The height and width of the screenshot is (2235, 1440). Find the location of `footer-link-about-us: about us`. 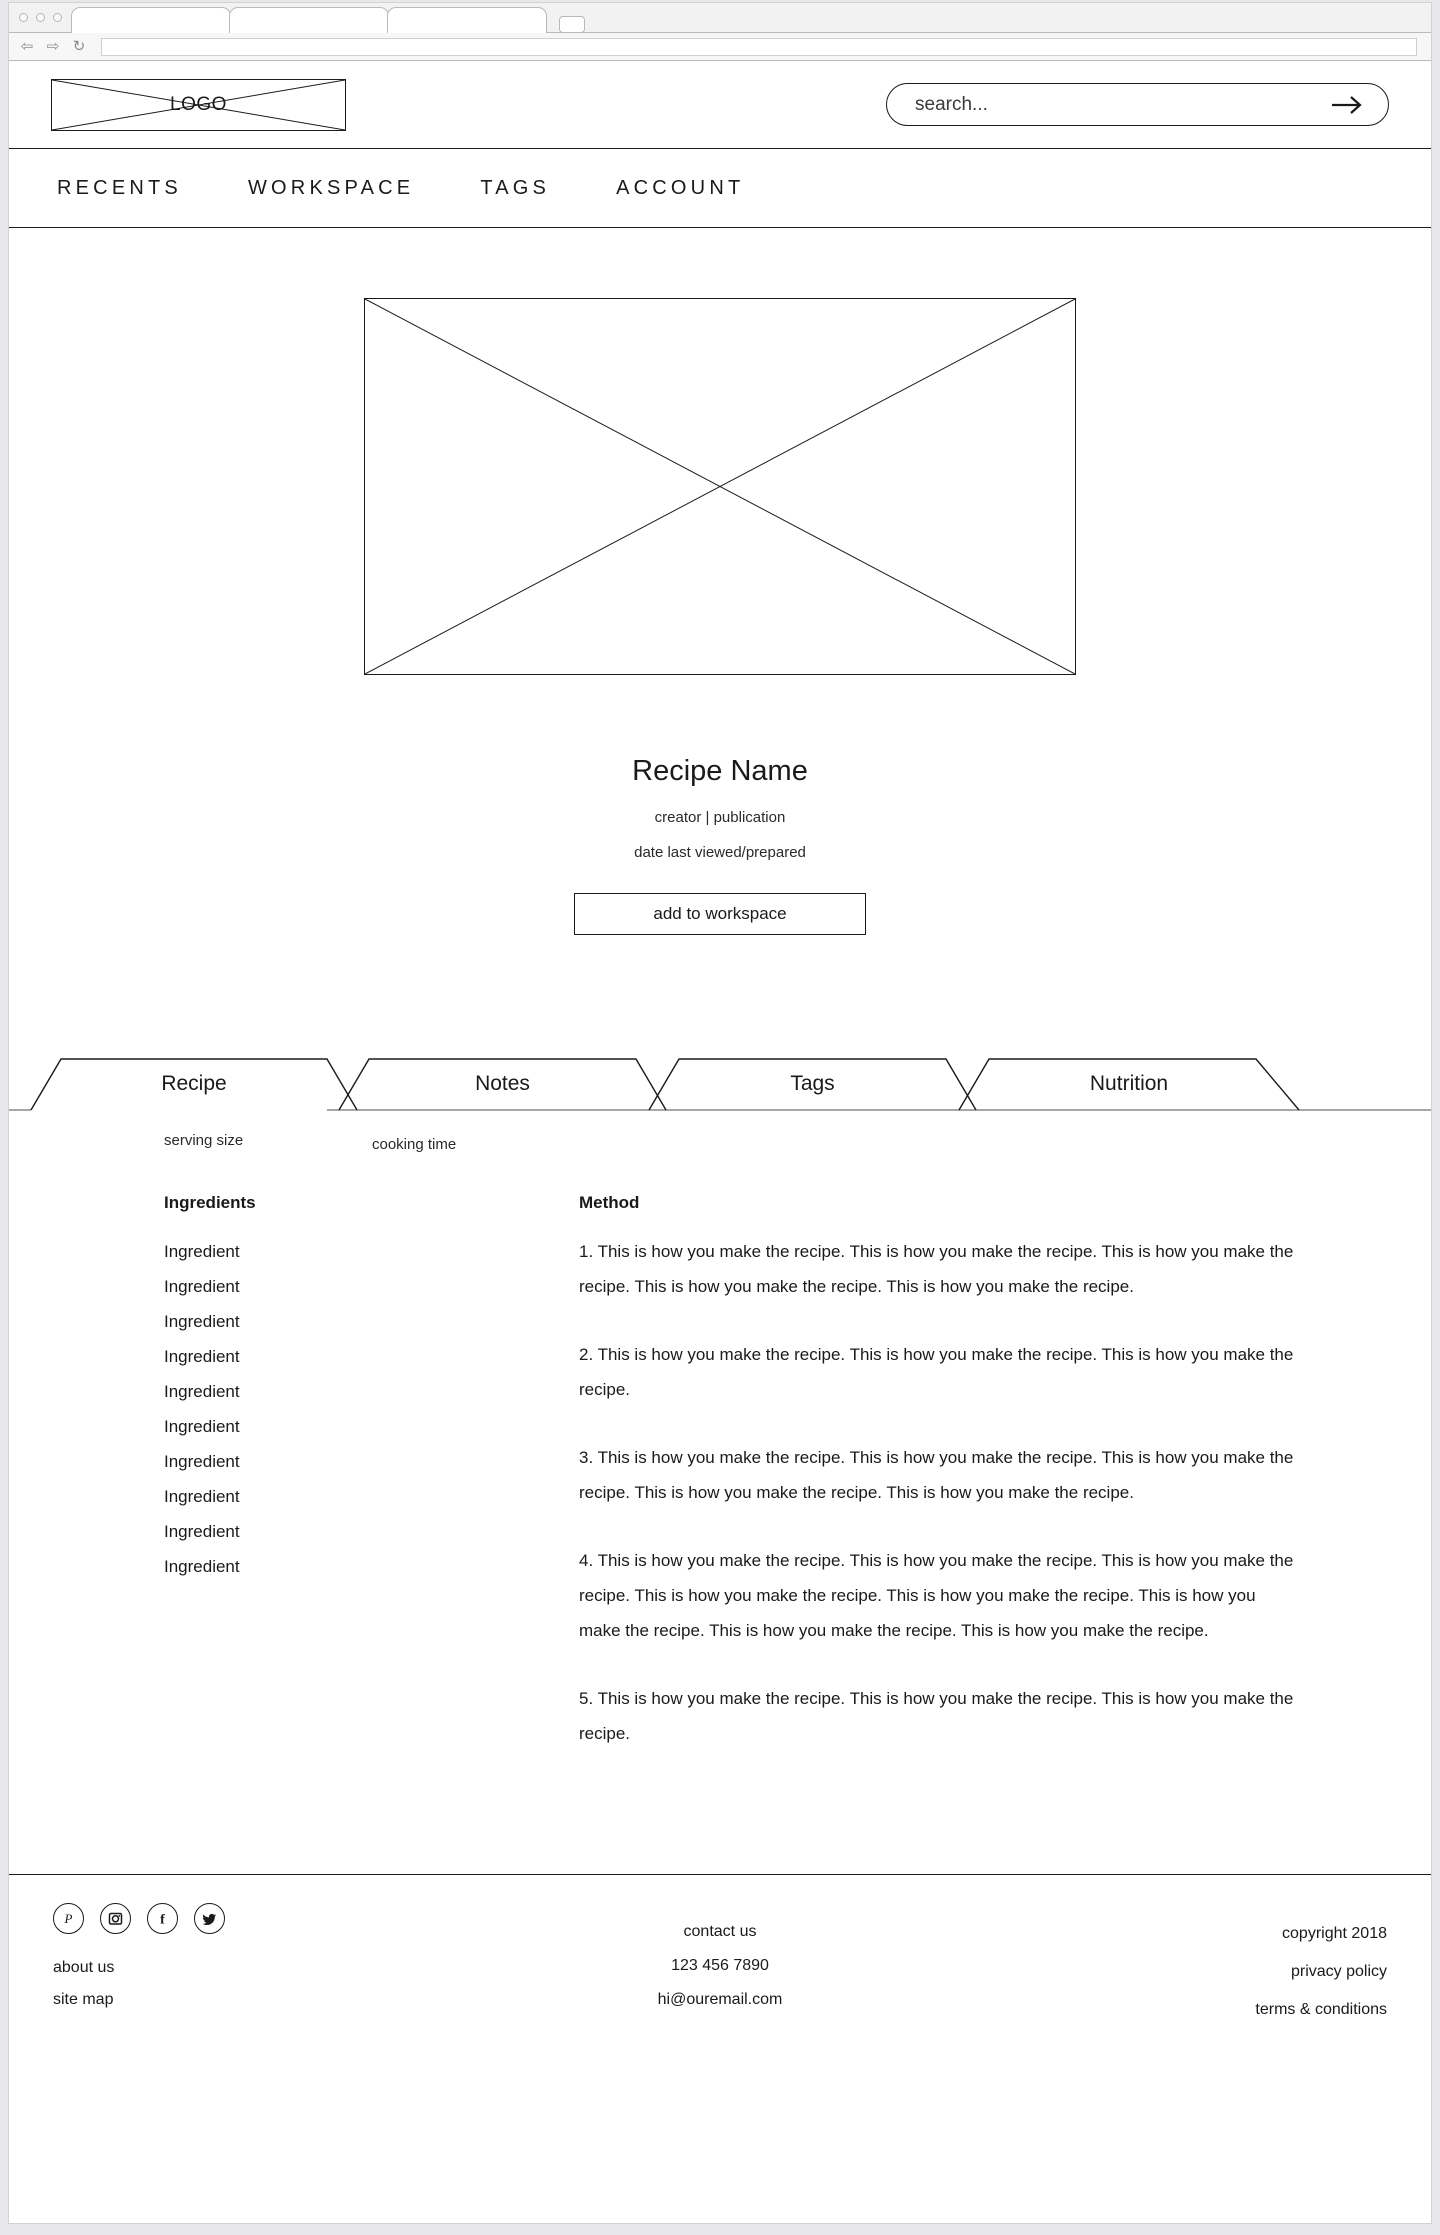

footer-link-about-us: about us is located at coordinates (203, 1968).